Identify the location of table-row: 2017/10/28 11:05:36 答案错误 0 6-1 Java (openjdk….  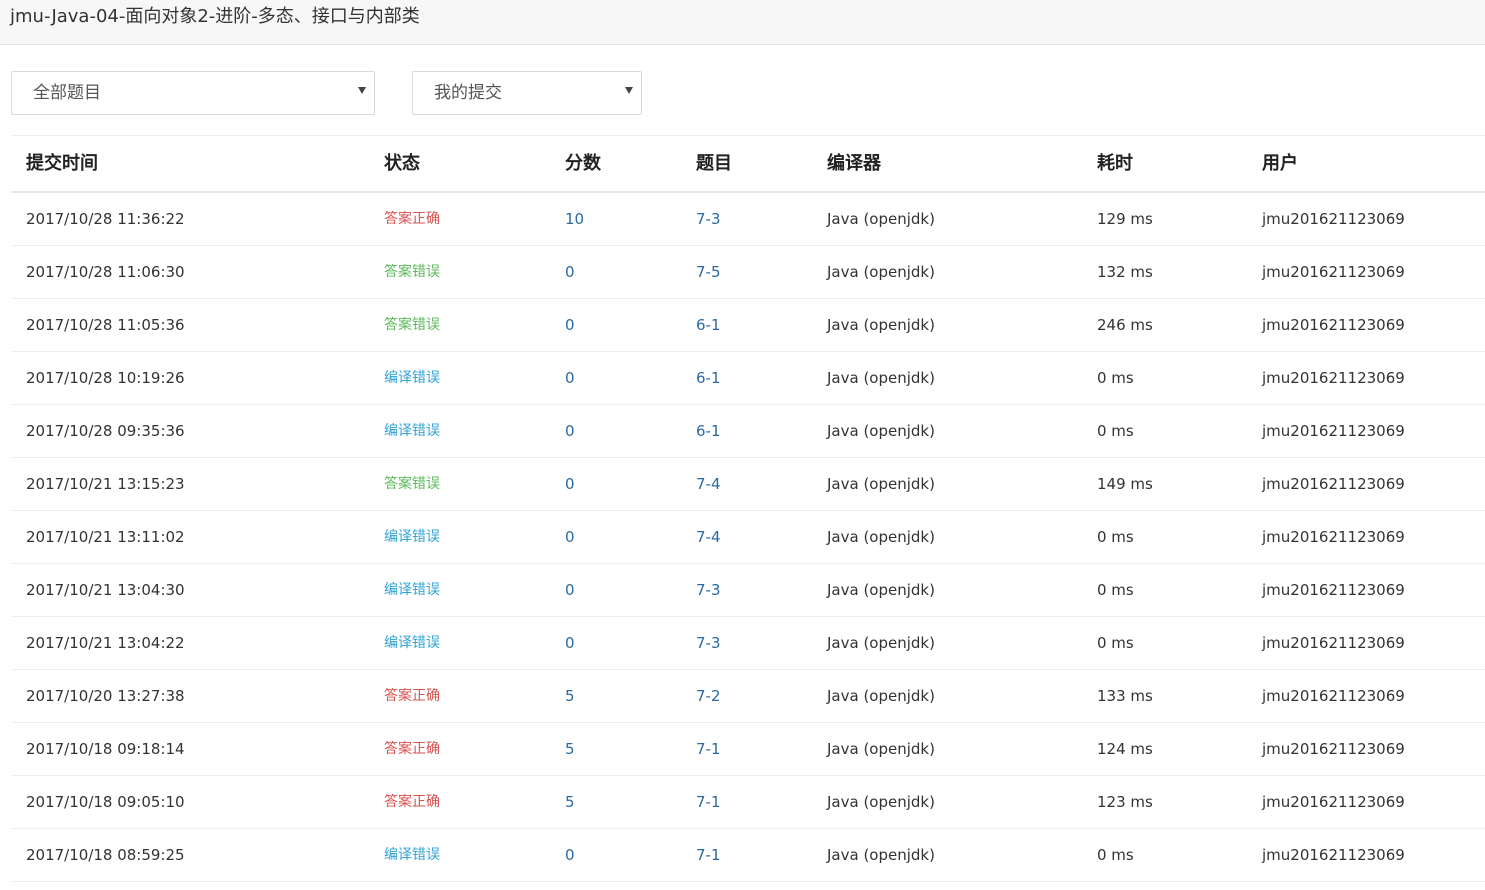
(748, 325).